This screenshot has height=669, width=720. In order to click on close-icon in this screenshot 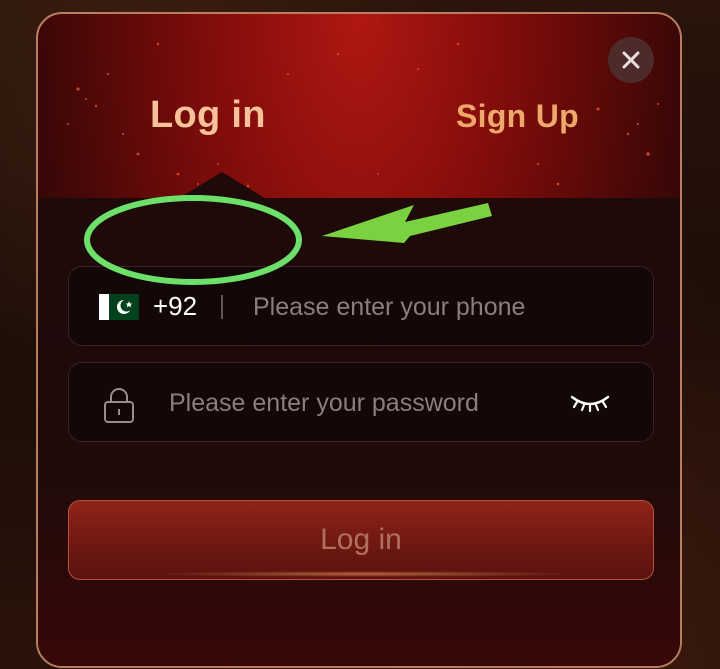, I will do `click(631, 60)`.